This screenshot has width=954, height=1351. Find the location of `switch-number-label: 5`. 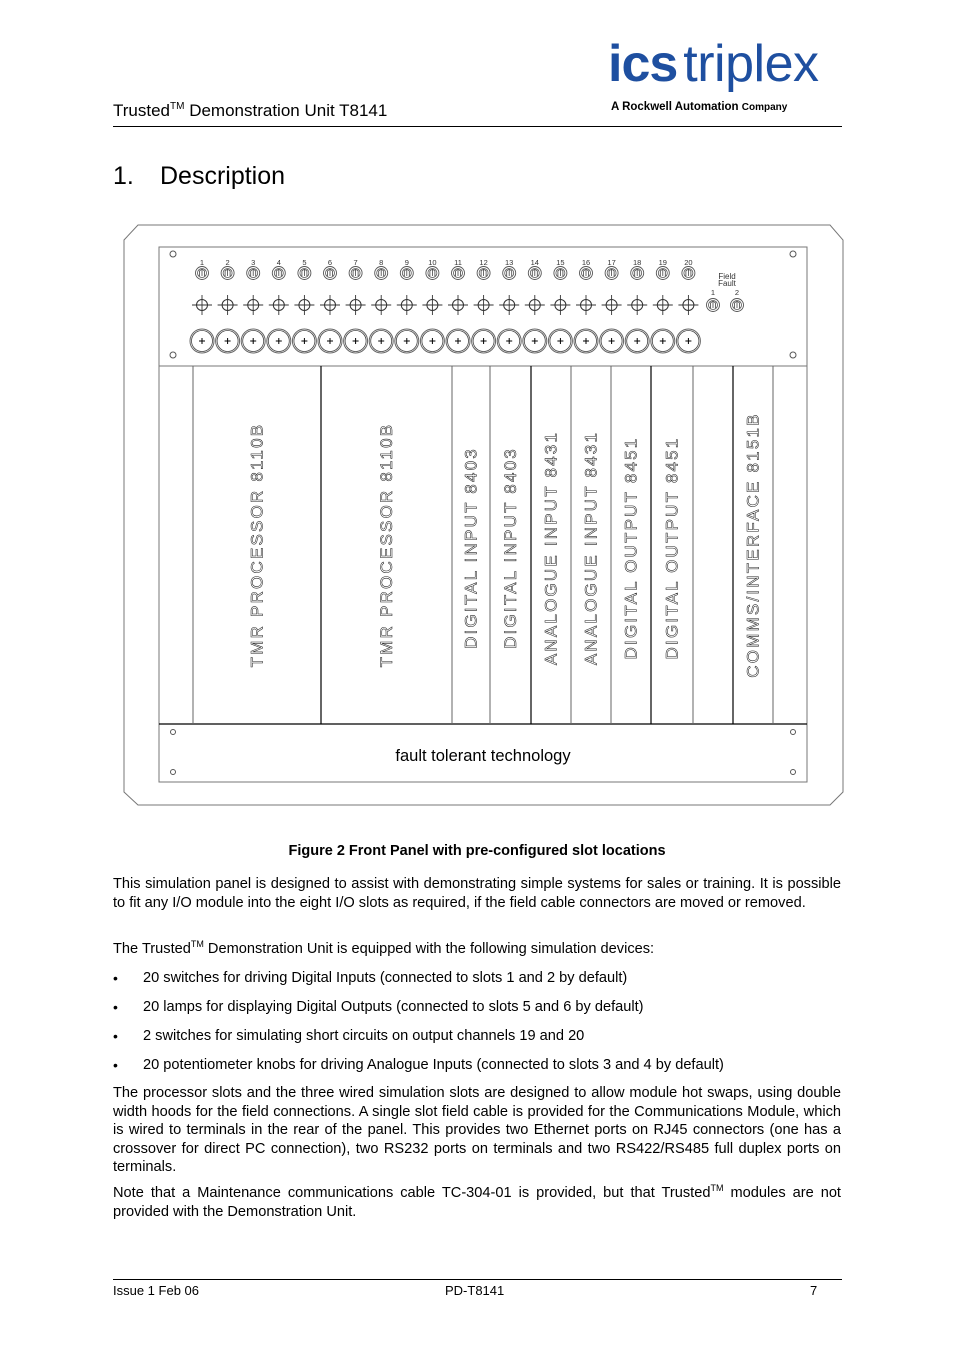

switch-number-label: 5 is located at coordinates (304, 262).